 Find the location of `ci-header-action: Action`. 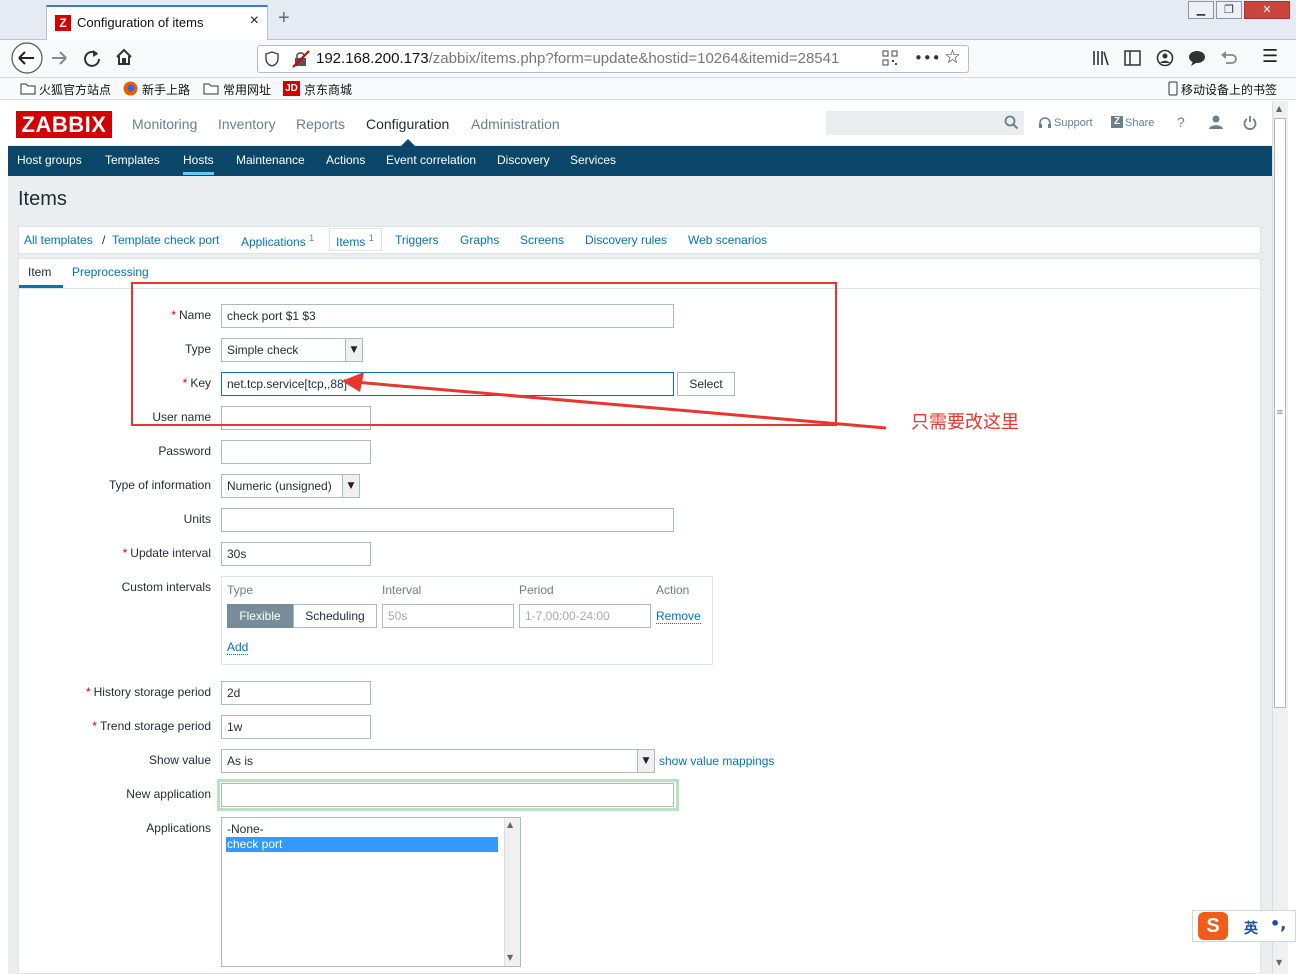

ci-header-action: Action is located at coordinates (673, 590).